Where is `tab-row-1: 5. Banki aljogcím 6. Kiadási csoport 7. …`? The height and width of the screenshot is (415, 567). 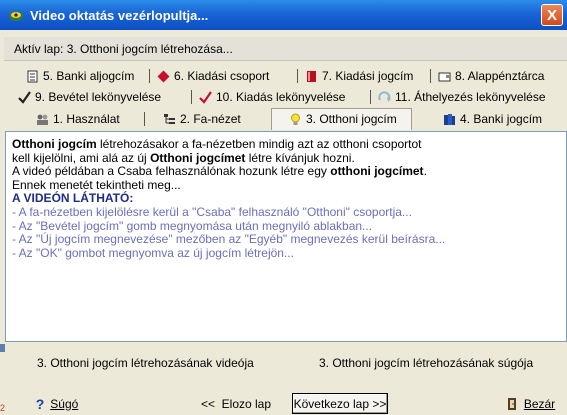 tab-row-1: 5. Banki aljogcím 6. Kiadási csoport 7. … is located at coordinates (283, 76).